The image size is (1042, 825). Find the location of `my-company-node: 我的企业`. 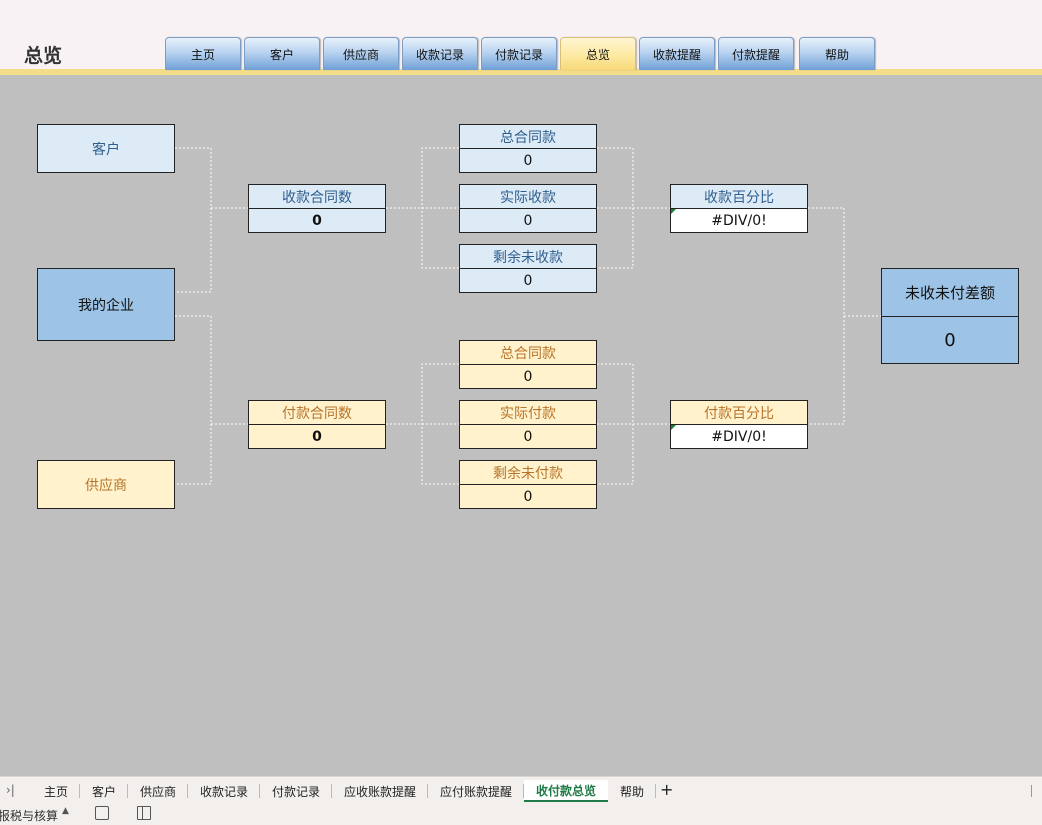

my-company-node: 我的企业 is located at coordinates (106, 304).